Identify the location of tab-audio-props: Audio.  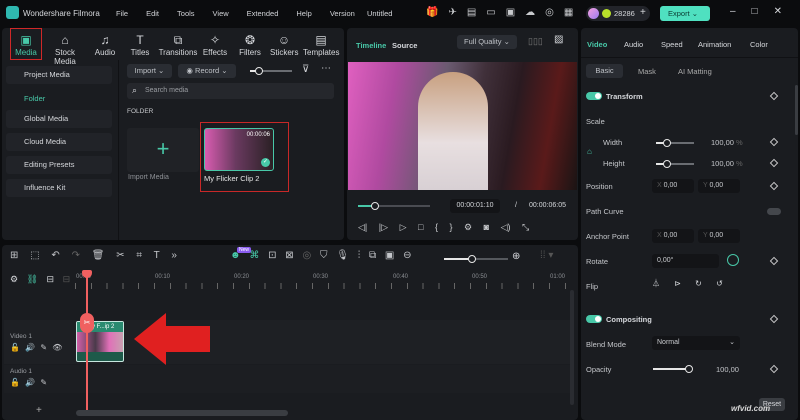
(633, 44).